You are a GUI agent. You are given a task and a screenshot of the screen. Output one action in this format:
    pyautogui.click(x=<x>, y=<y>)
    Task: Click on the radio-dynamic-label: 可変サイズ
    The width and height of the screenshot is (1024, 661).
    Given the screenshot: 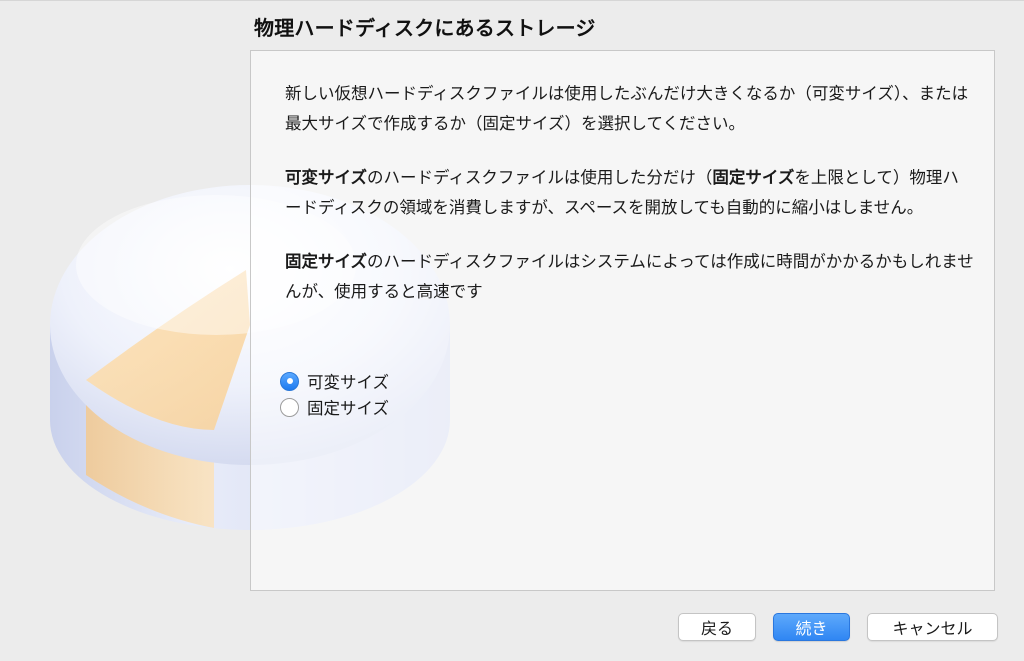 What is the action you would take?
    pyautogui.click(x=348, y=381)
    